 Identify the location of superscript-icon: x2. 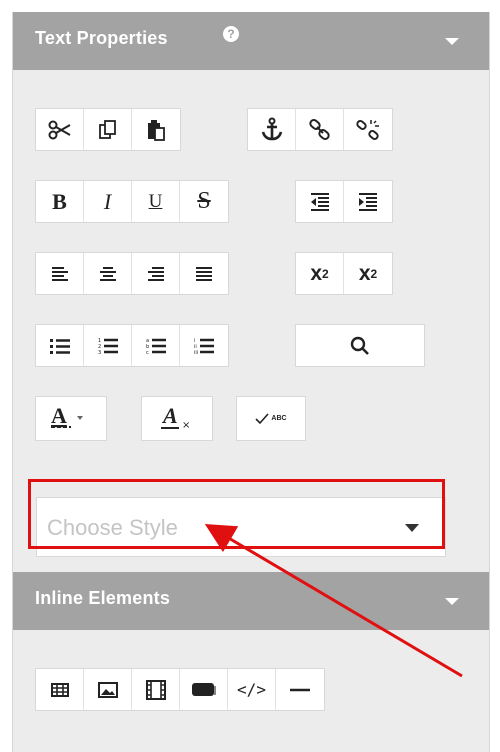
(320, 273).